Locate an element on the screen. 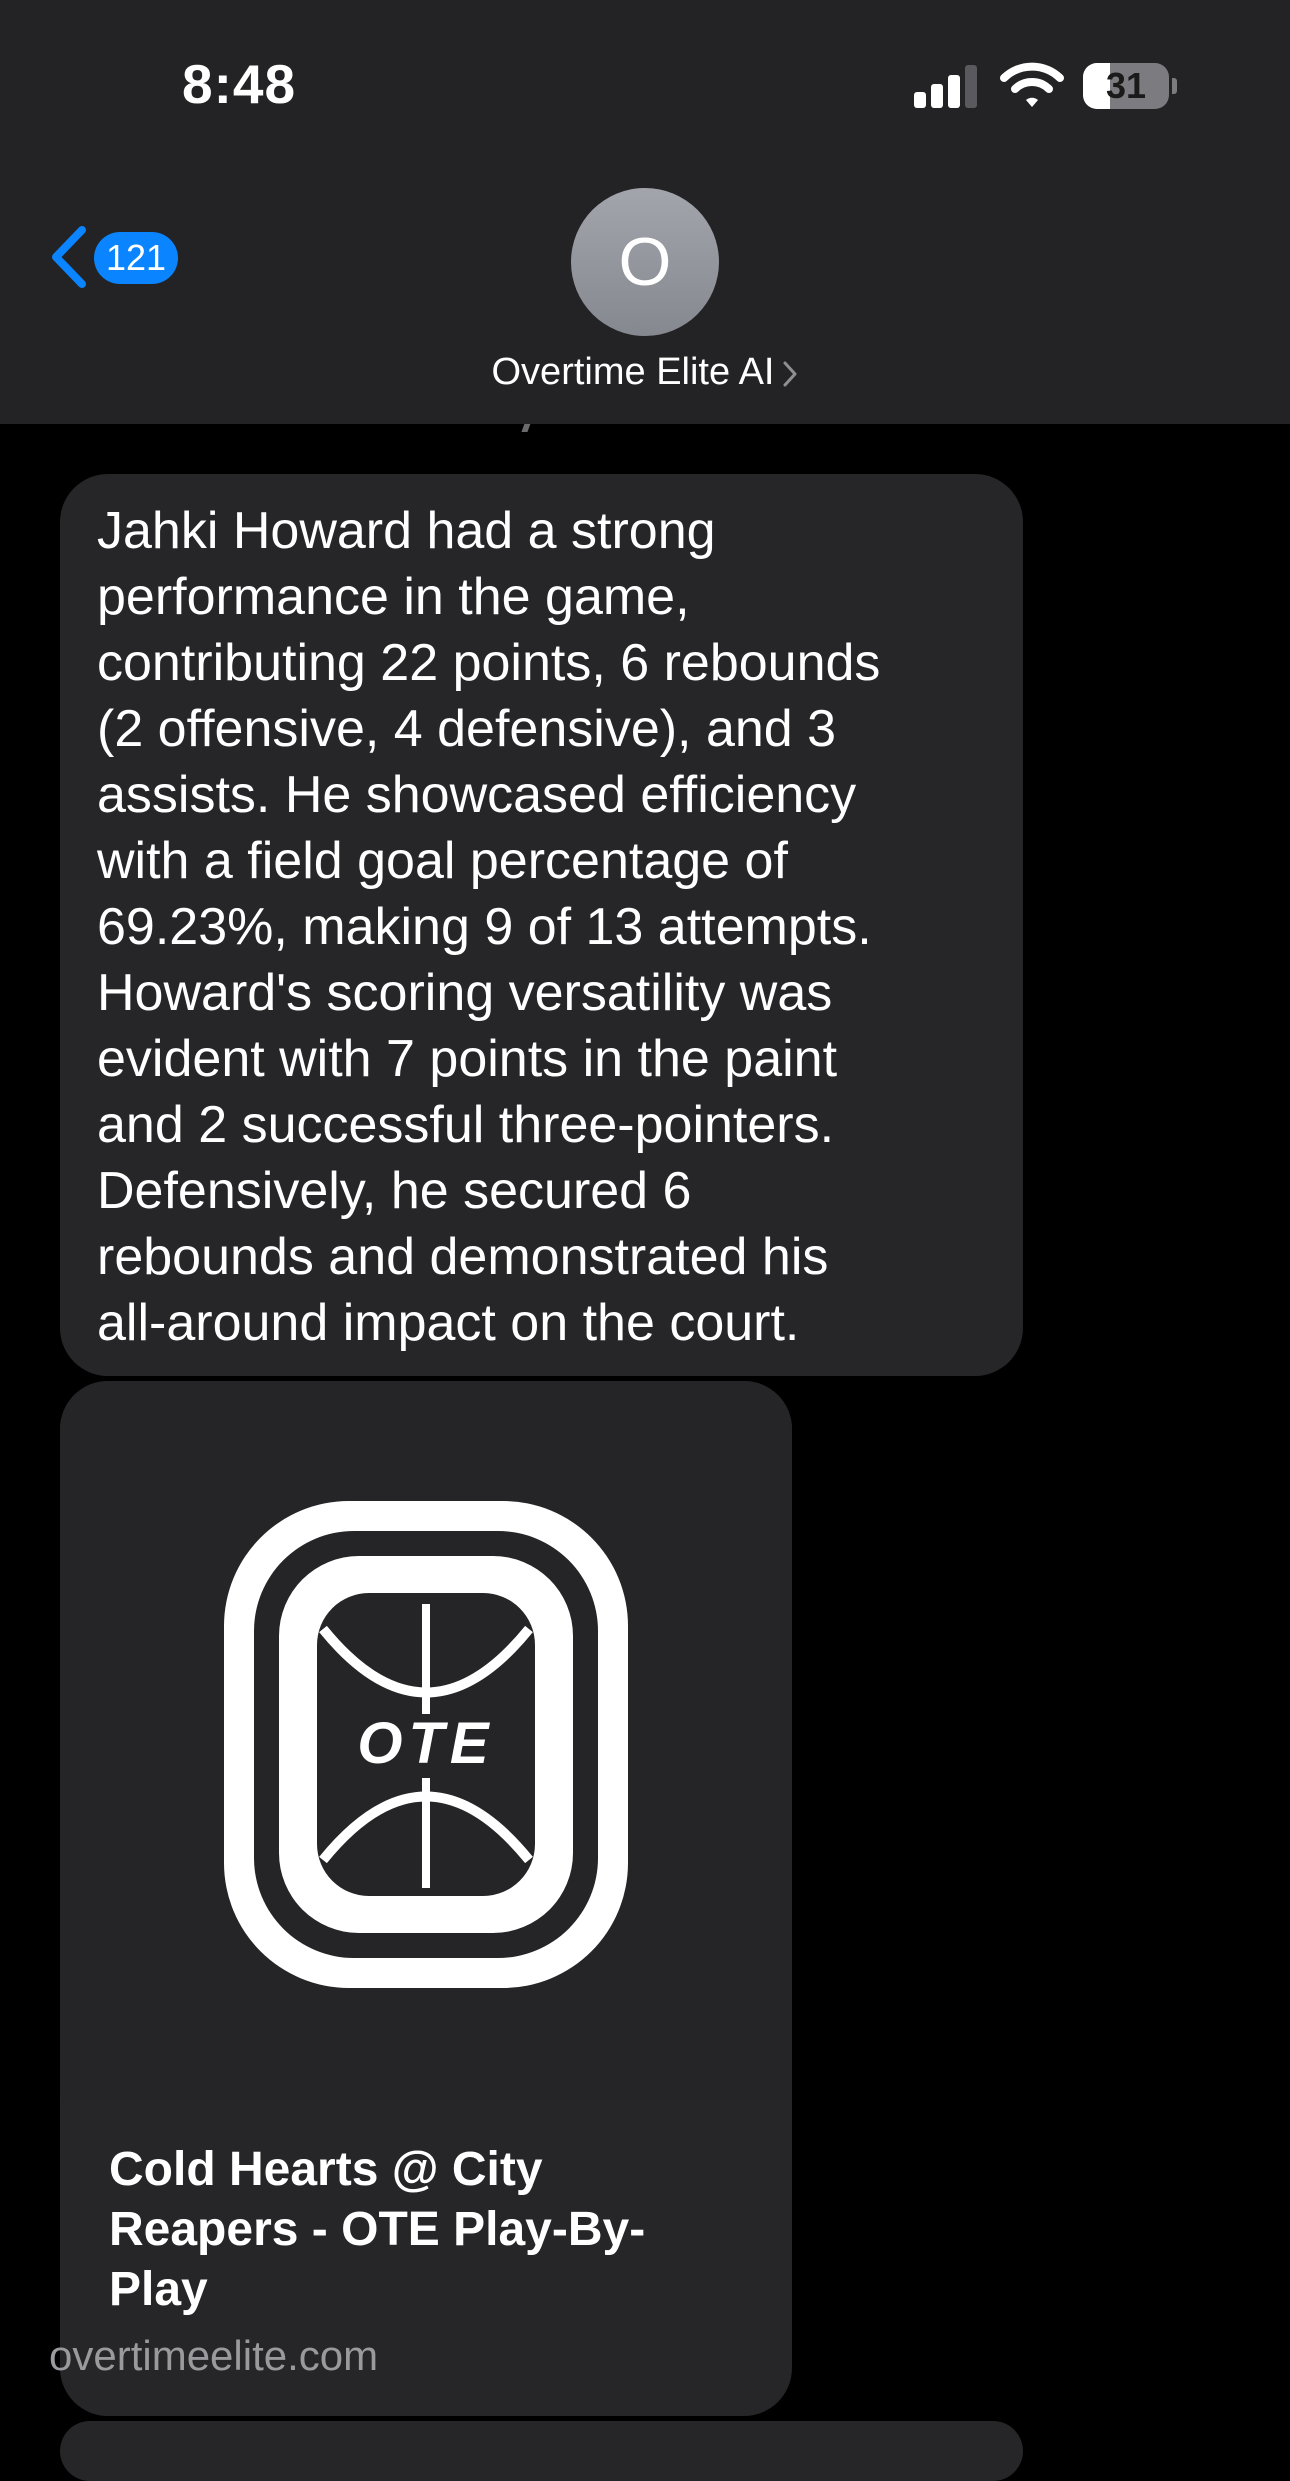  cellular-signal-icon is located at coordinates (946, 86).